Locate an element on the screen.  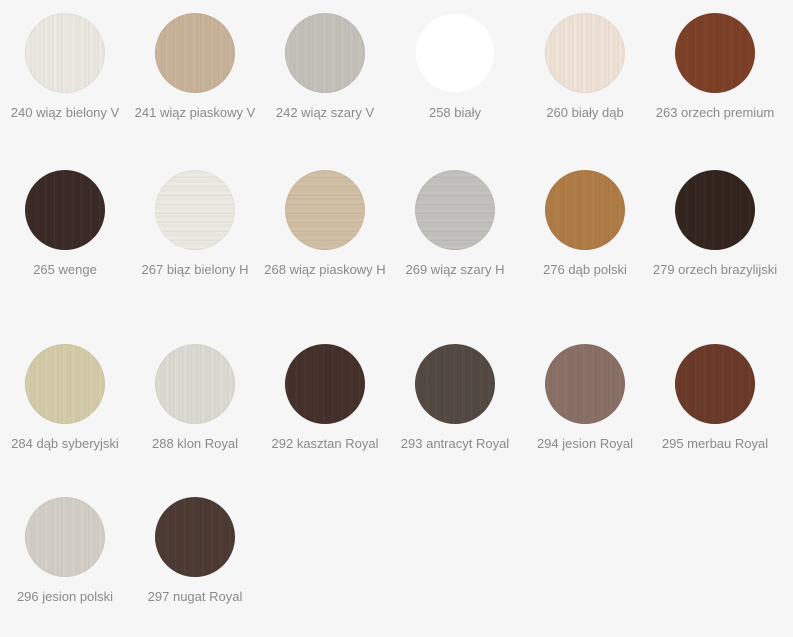
swatch-label: 297 nugat Royal is located at coordinates (195, 596).